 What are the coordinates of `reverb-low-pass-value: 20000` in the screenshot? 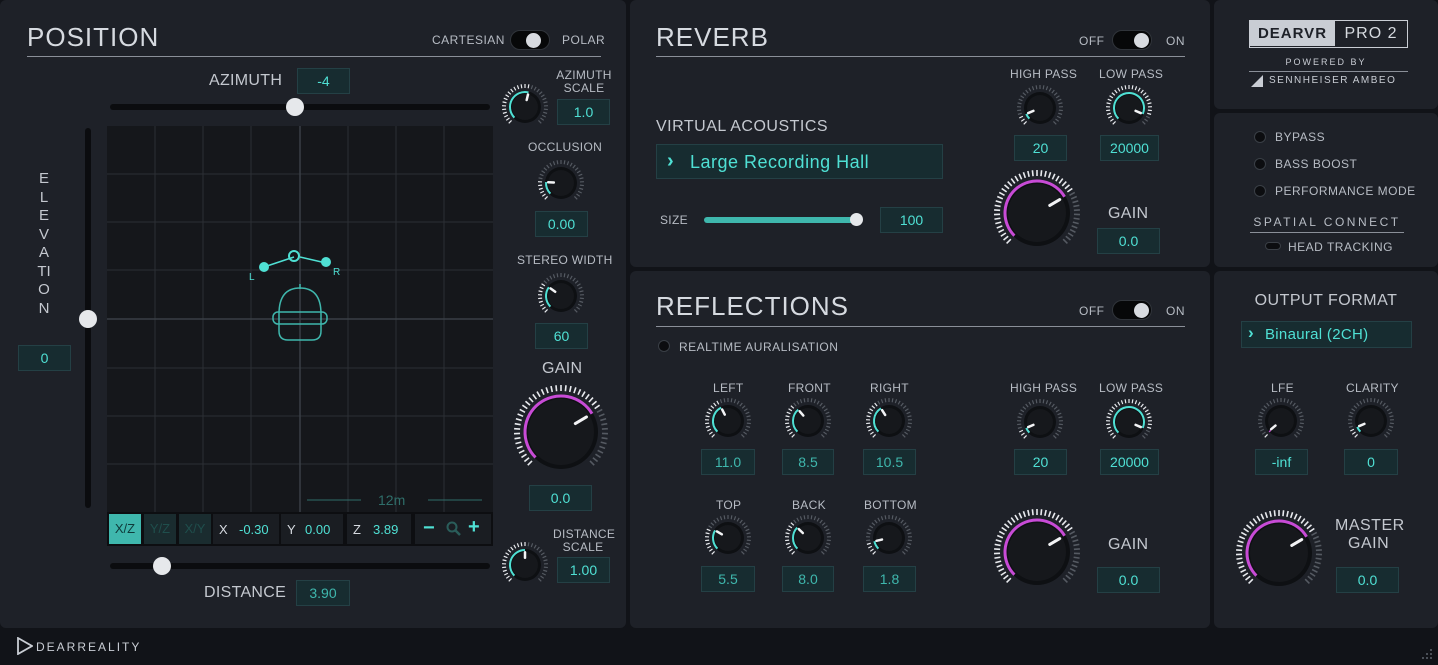 It's located at (1129, 148).